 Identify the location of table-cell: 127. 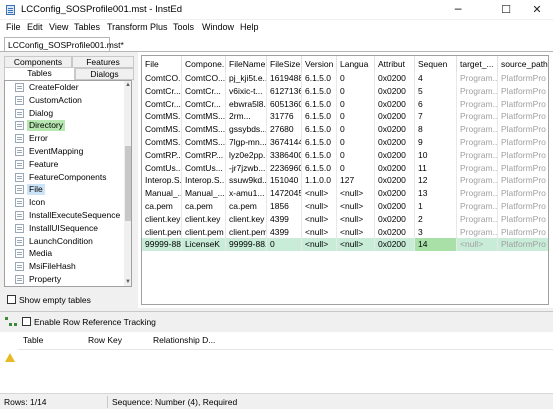
(356, 181).